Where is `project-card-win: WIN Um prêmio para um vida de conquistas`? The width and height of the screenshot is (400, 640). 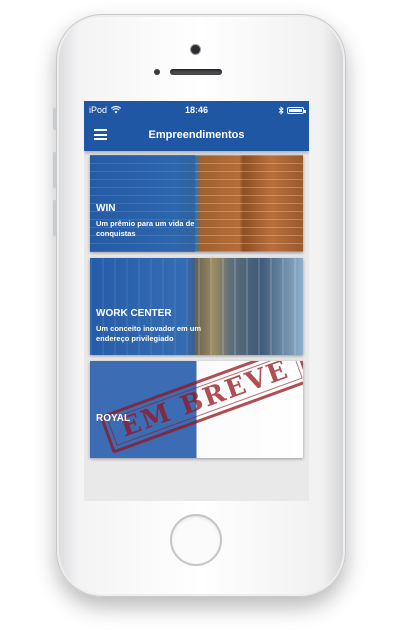 project-card-win: WIN Um prêmio para um vida de conquistas is located at coordinates (196, 203).